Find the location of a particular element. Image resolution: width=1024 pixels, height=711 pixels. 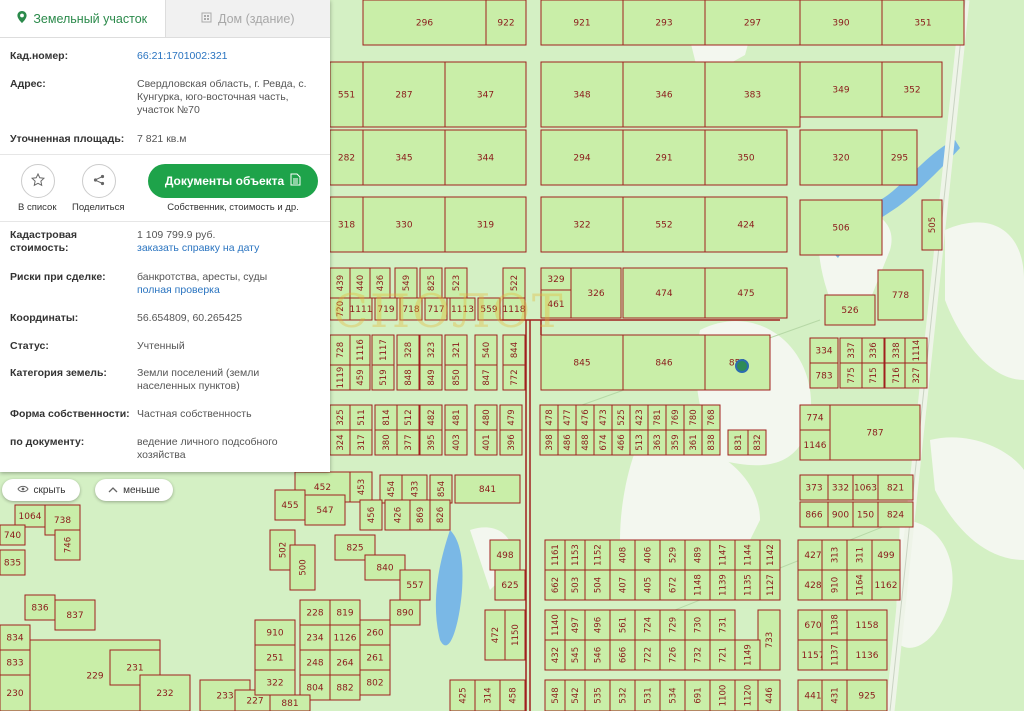

parcel-number: 836 is located at coordinates (39, 609).